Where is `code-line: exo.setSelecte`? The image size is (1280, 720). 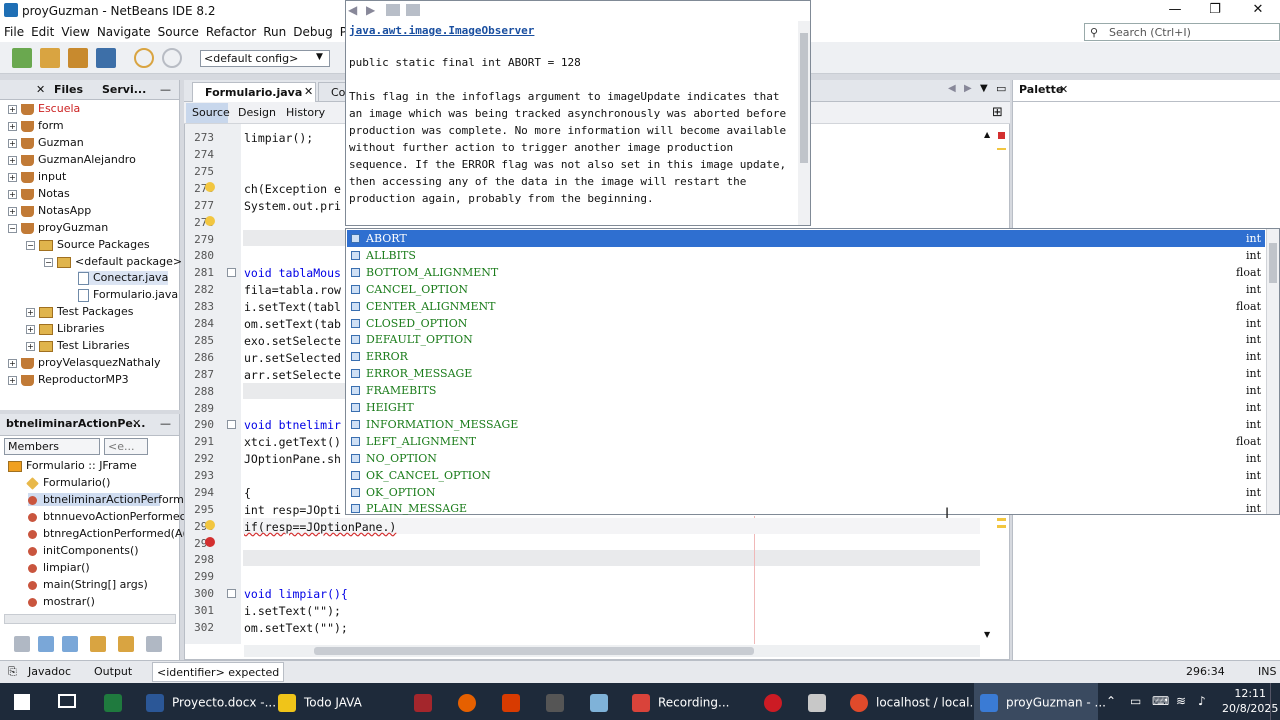 code-line: exo.setSelecte is located at coordinates (292, 341).